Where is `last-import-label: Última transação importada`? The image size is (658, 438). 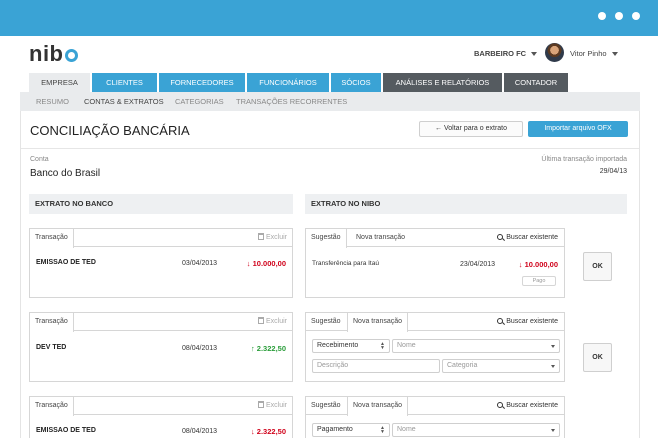 last-import-label: Última transação importada is located at coordinates (584, 159).